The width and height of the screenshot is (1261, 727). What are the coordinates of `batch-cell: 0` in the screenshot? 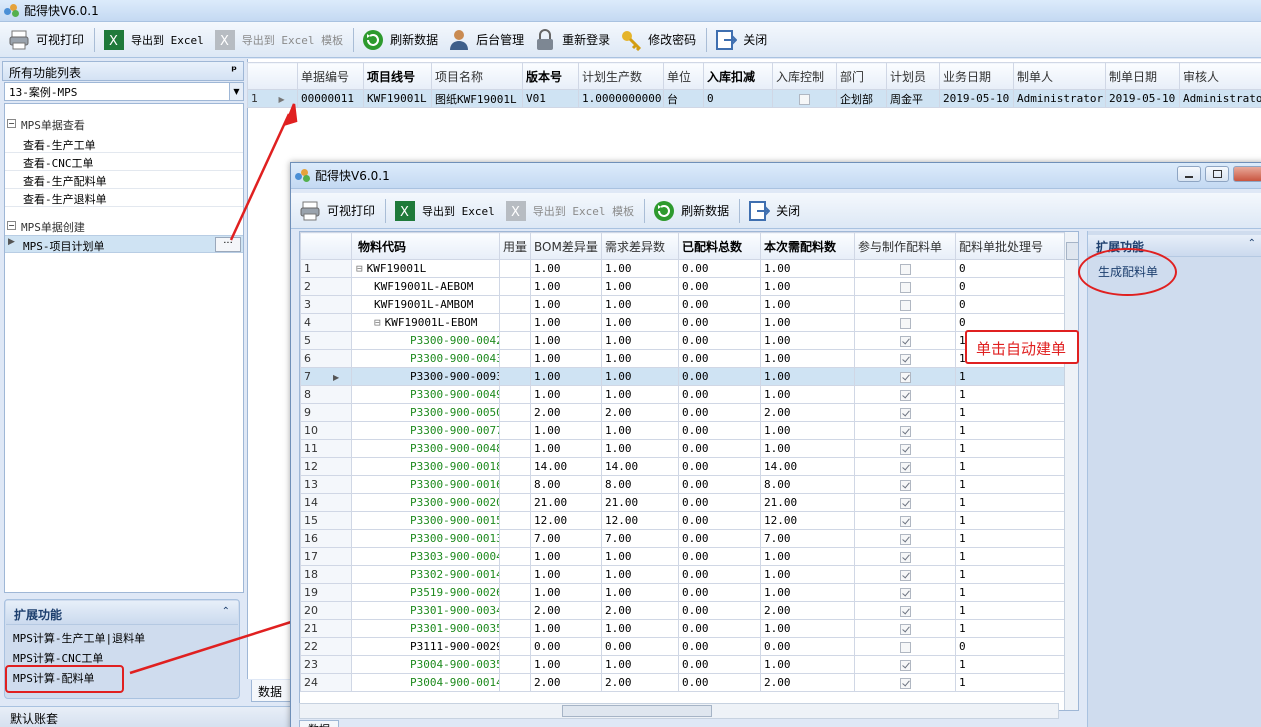 It's located at (1016, 268).